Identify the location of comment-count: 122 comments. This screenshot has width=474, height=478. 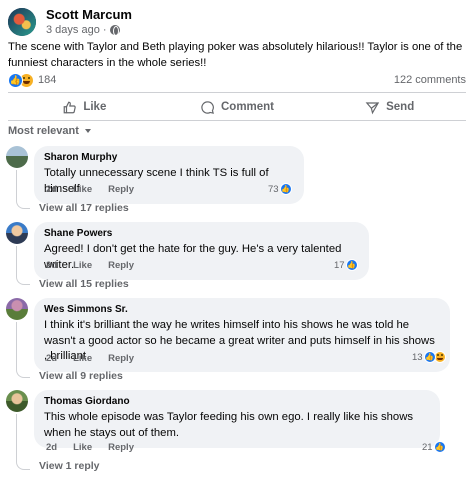
(430, 80).